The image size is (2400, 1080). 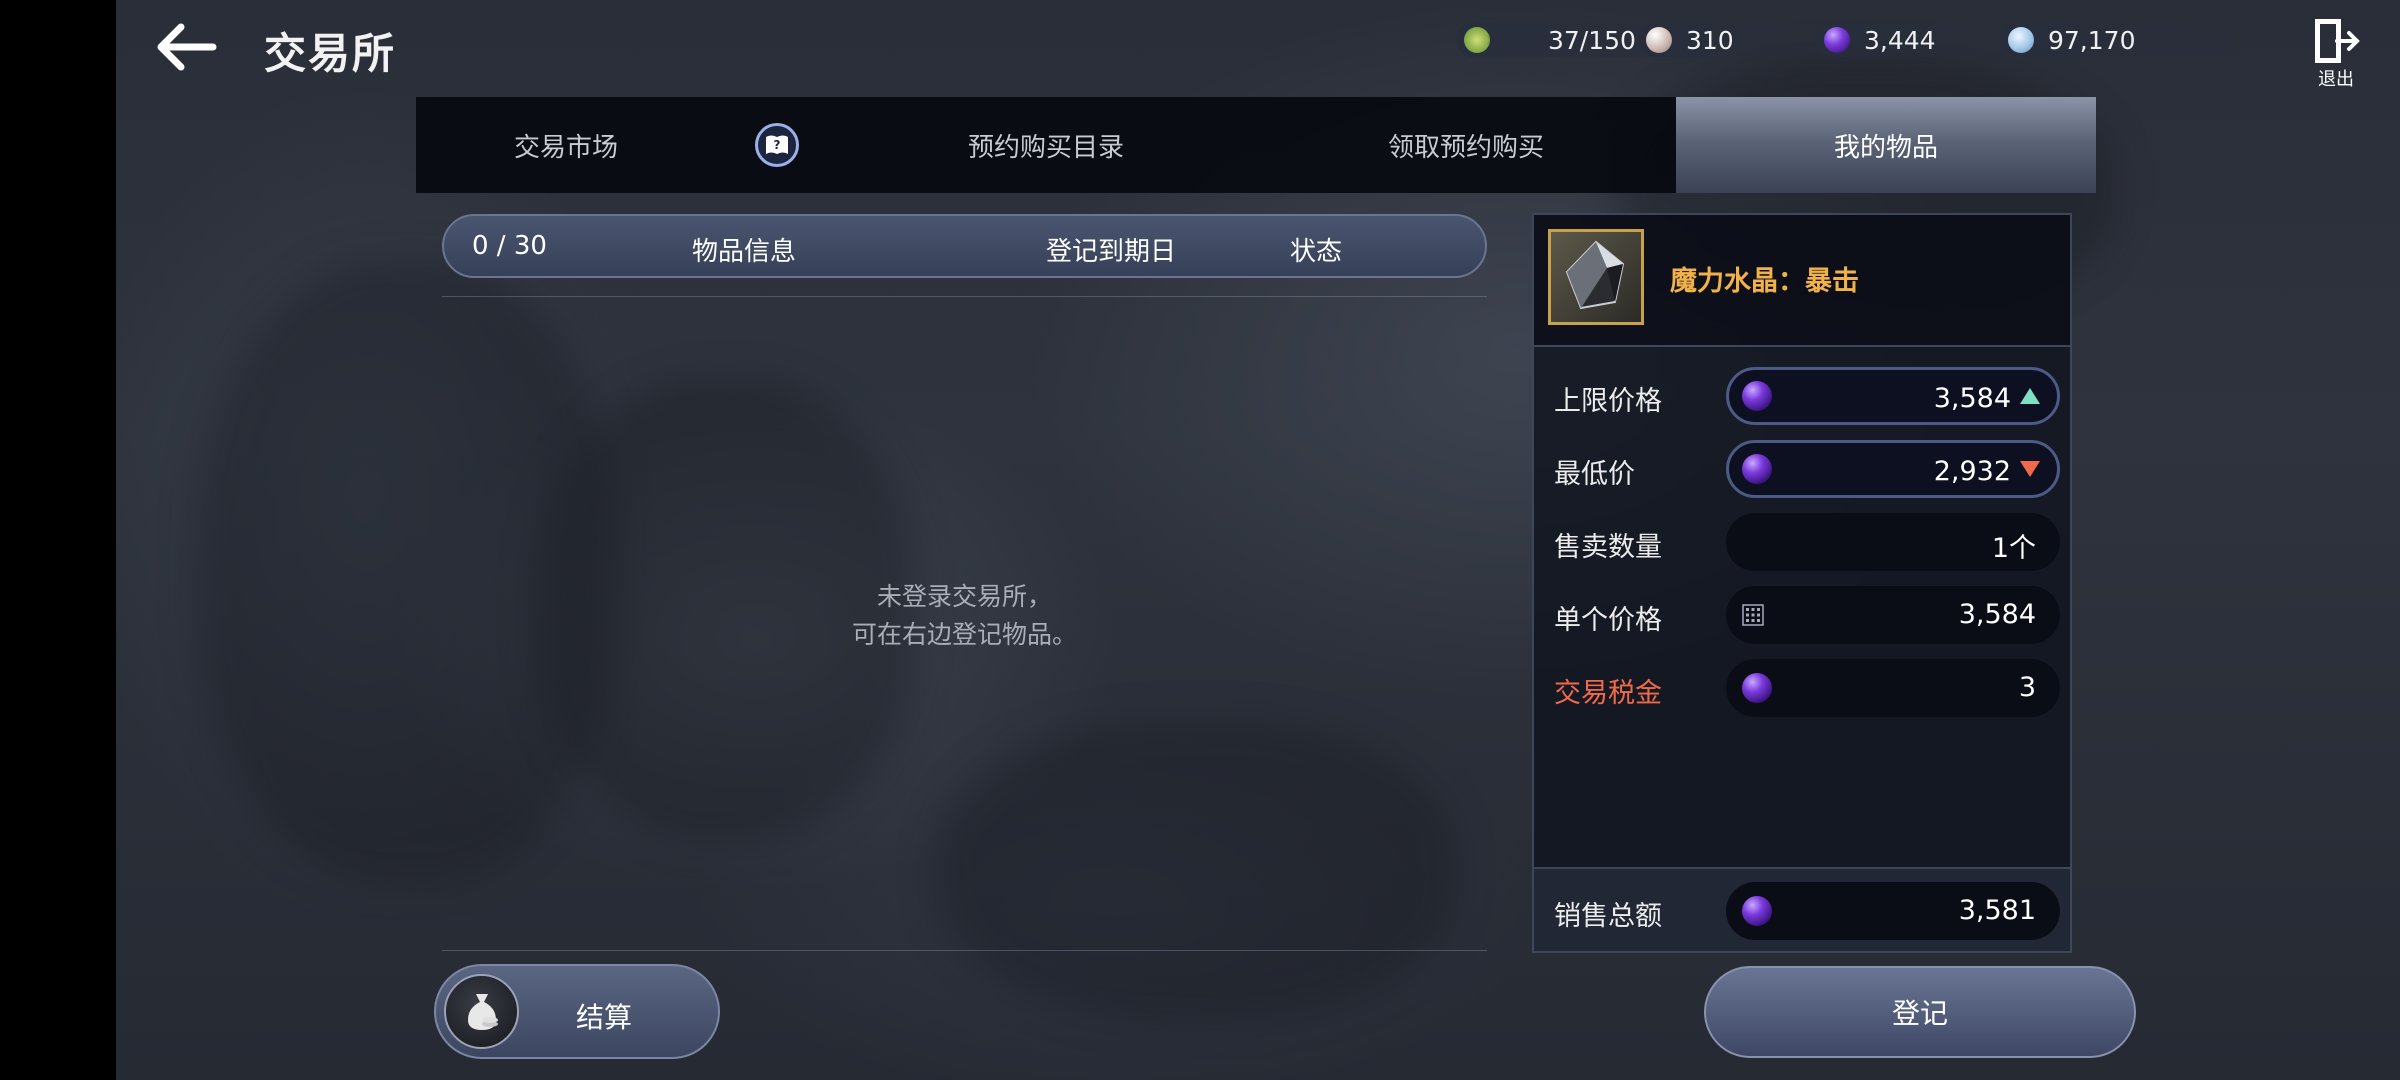 What do you see at coordinates (1972, 398) in the screenshot?
I see `max-price-value: 3,584` at bounding box center [1972, 398].